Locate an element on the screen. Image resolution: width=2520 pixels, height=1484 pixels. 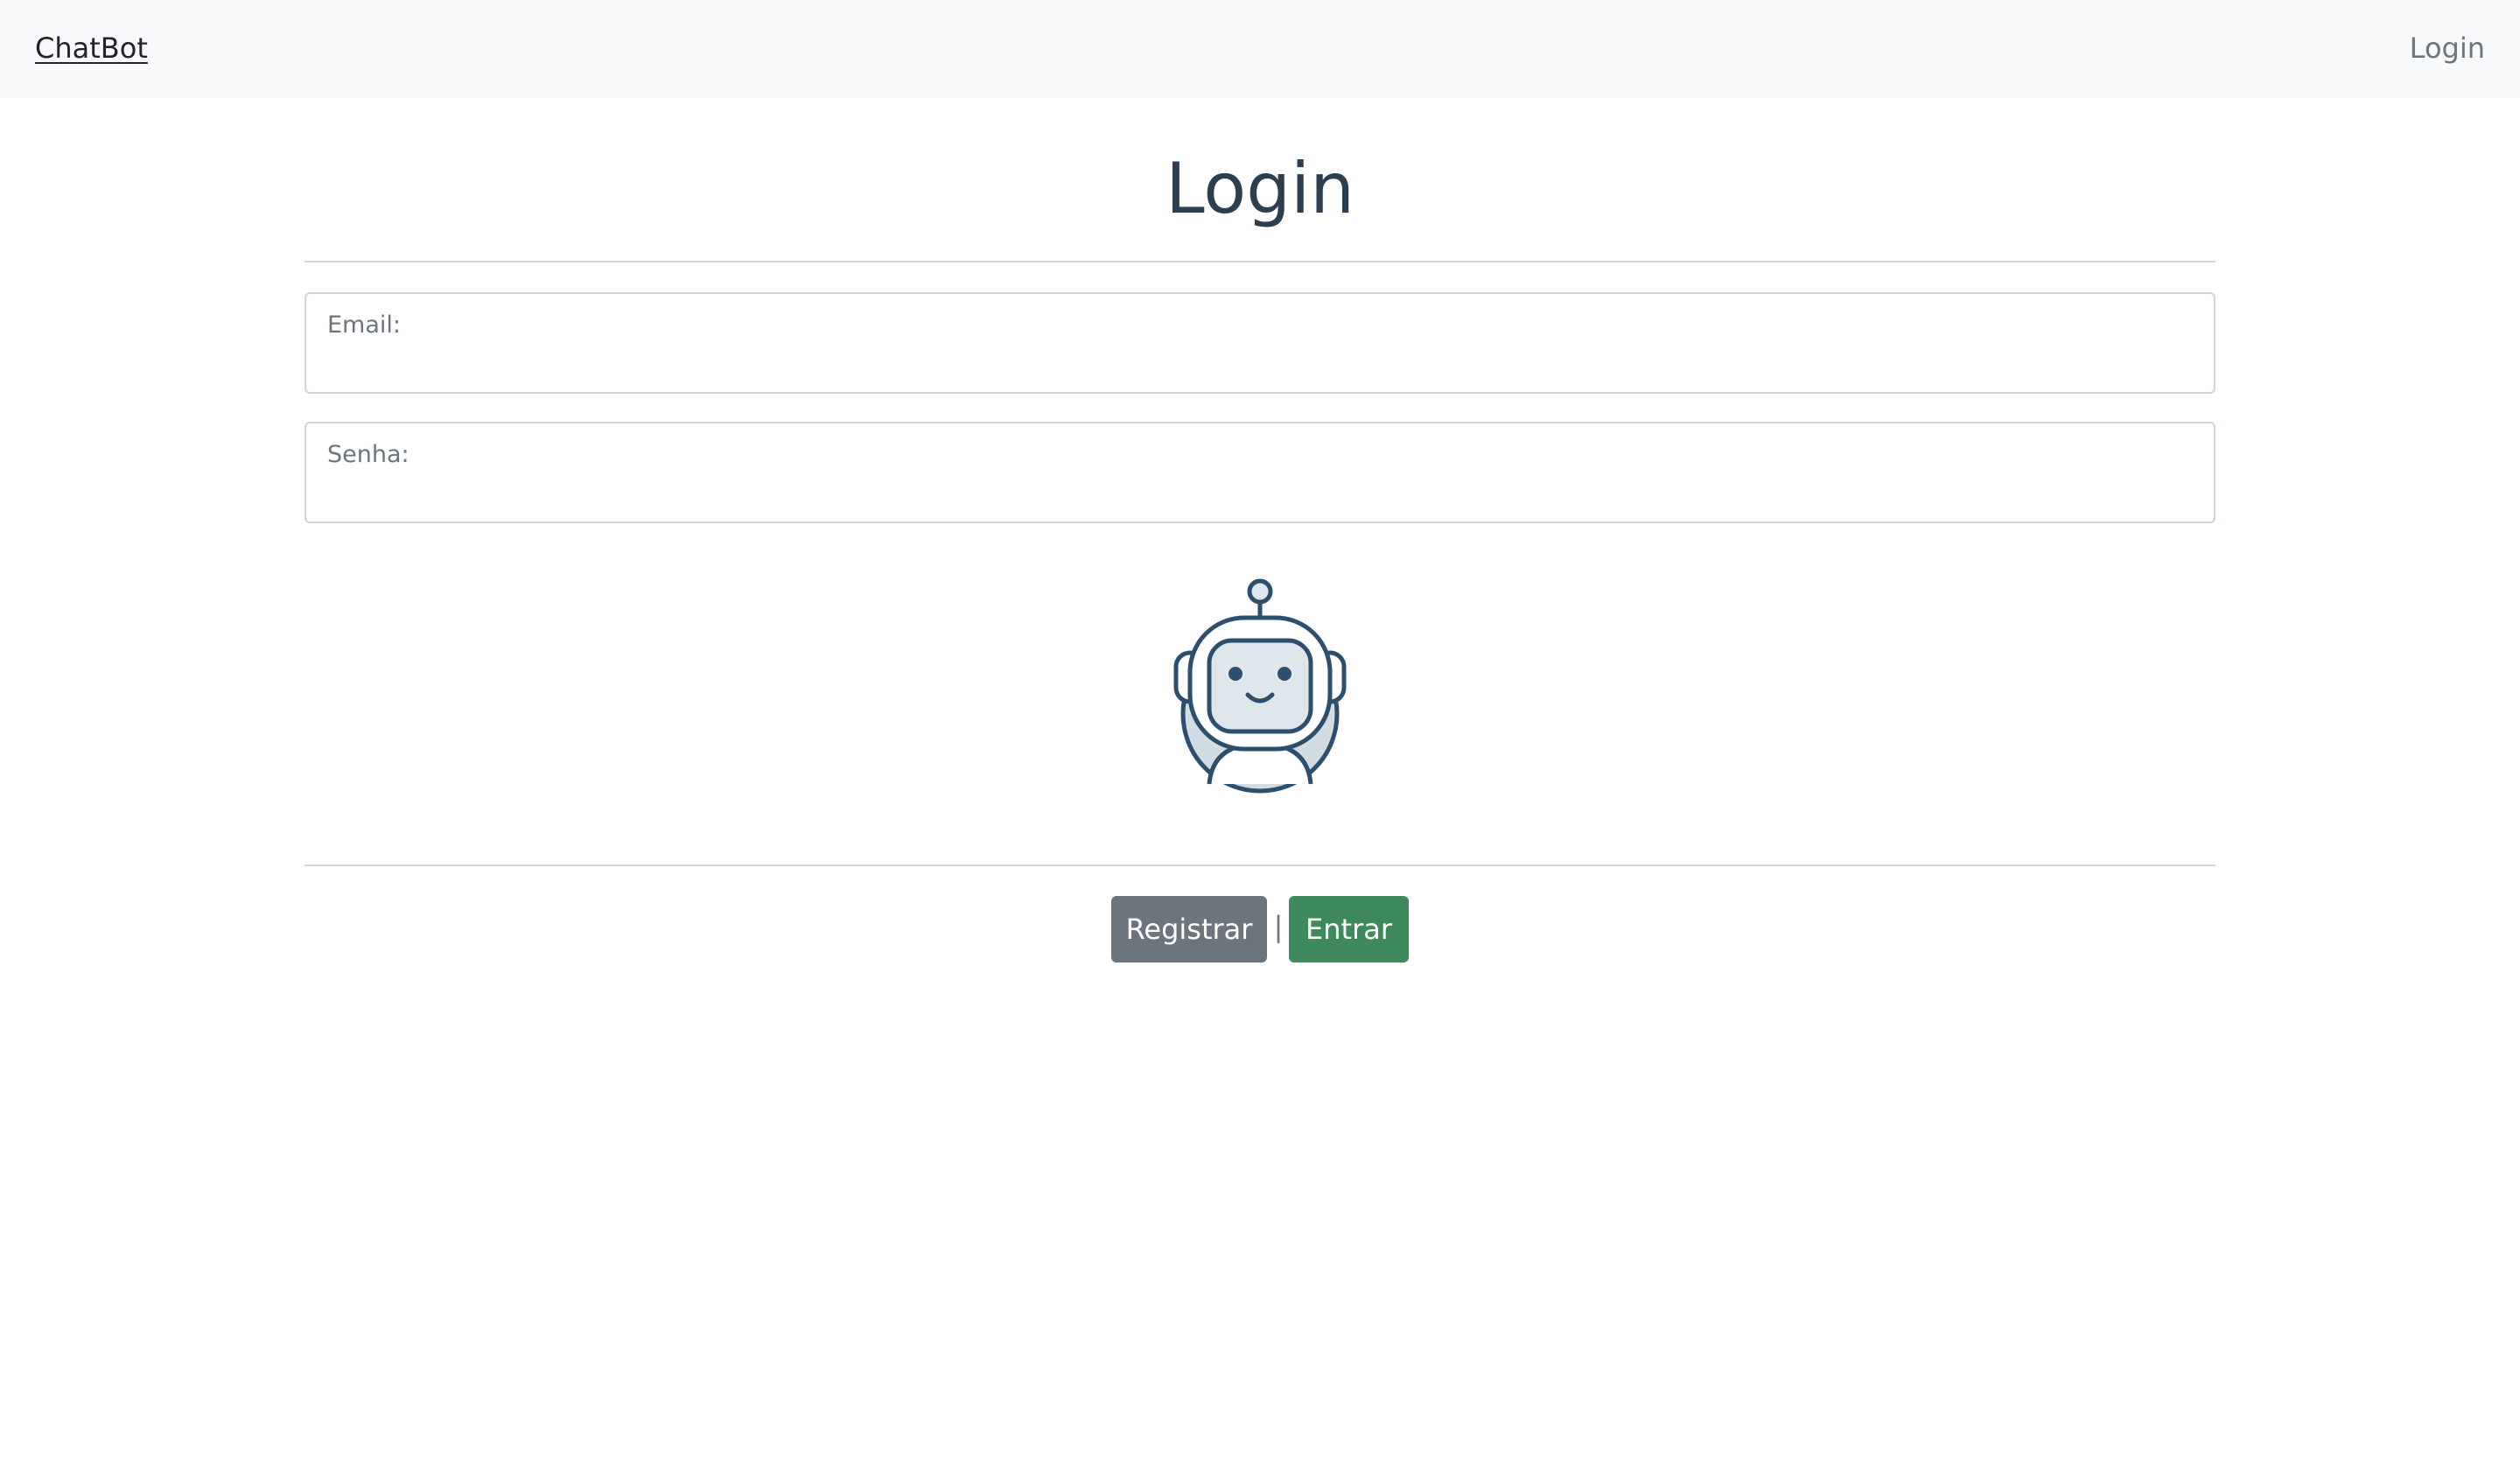
password-input is located at coordinates (1259, 492).